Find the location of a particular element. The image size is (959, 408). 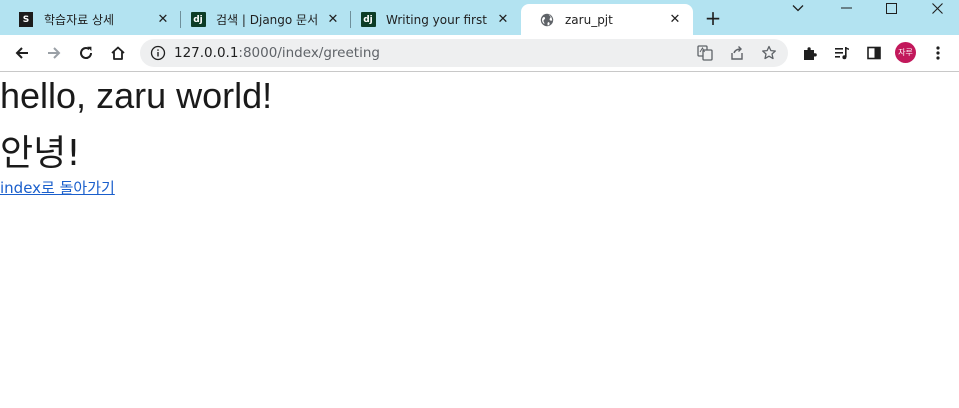

tab-django-tutorial: dj Writing your first D ✕ is located at coordinates (431, 19).